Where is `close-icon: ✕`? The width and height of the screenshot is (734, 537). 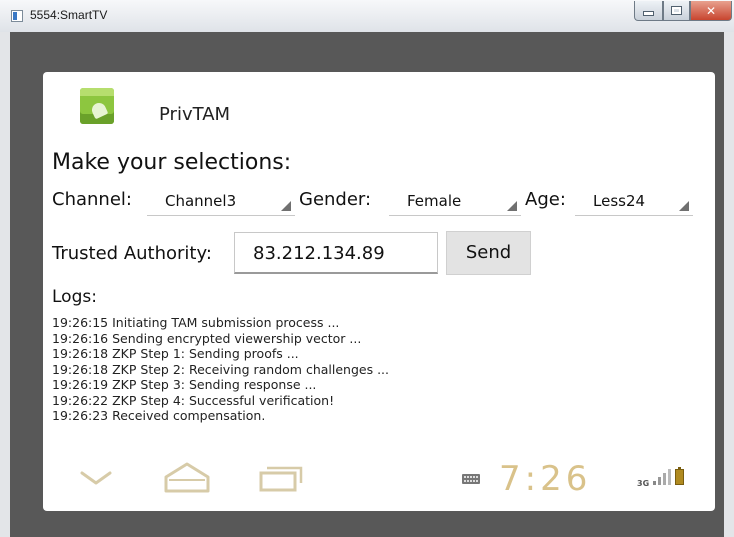
close-icon: ✕ is located at coordinates (711, 10).